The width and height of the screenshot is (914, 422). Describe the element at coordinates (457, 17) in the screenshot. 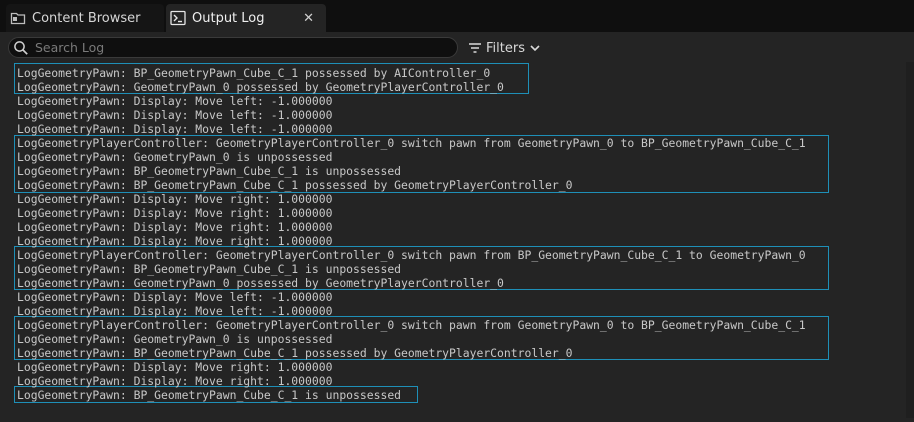

I see `tab-bar: Content Browser Output Log ✕` at that location.